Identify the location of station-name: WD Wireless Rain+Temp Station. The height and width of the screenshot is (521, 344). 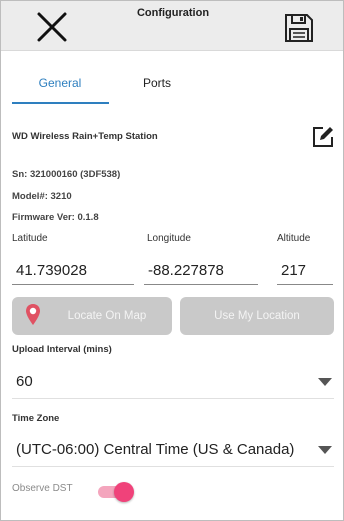
(85, 136).